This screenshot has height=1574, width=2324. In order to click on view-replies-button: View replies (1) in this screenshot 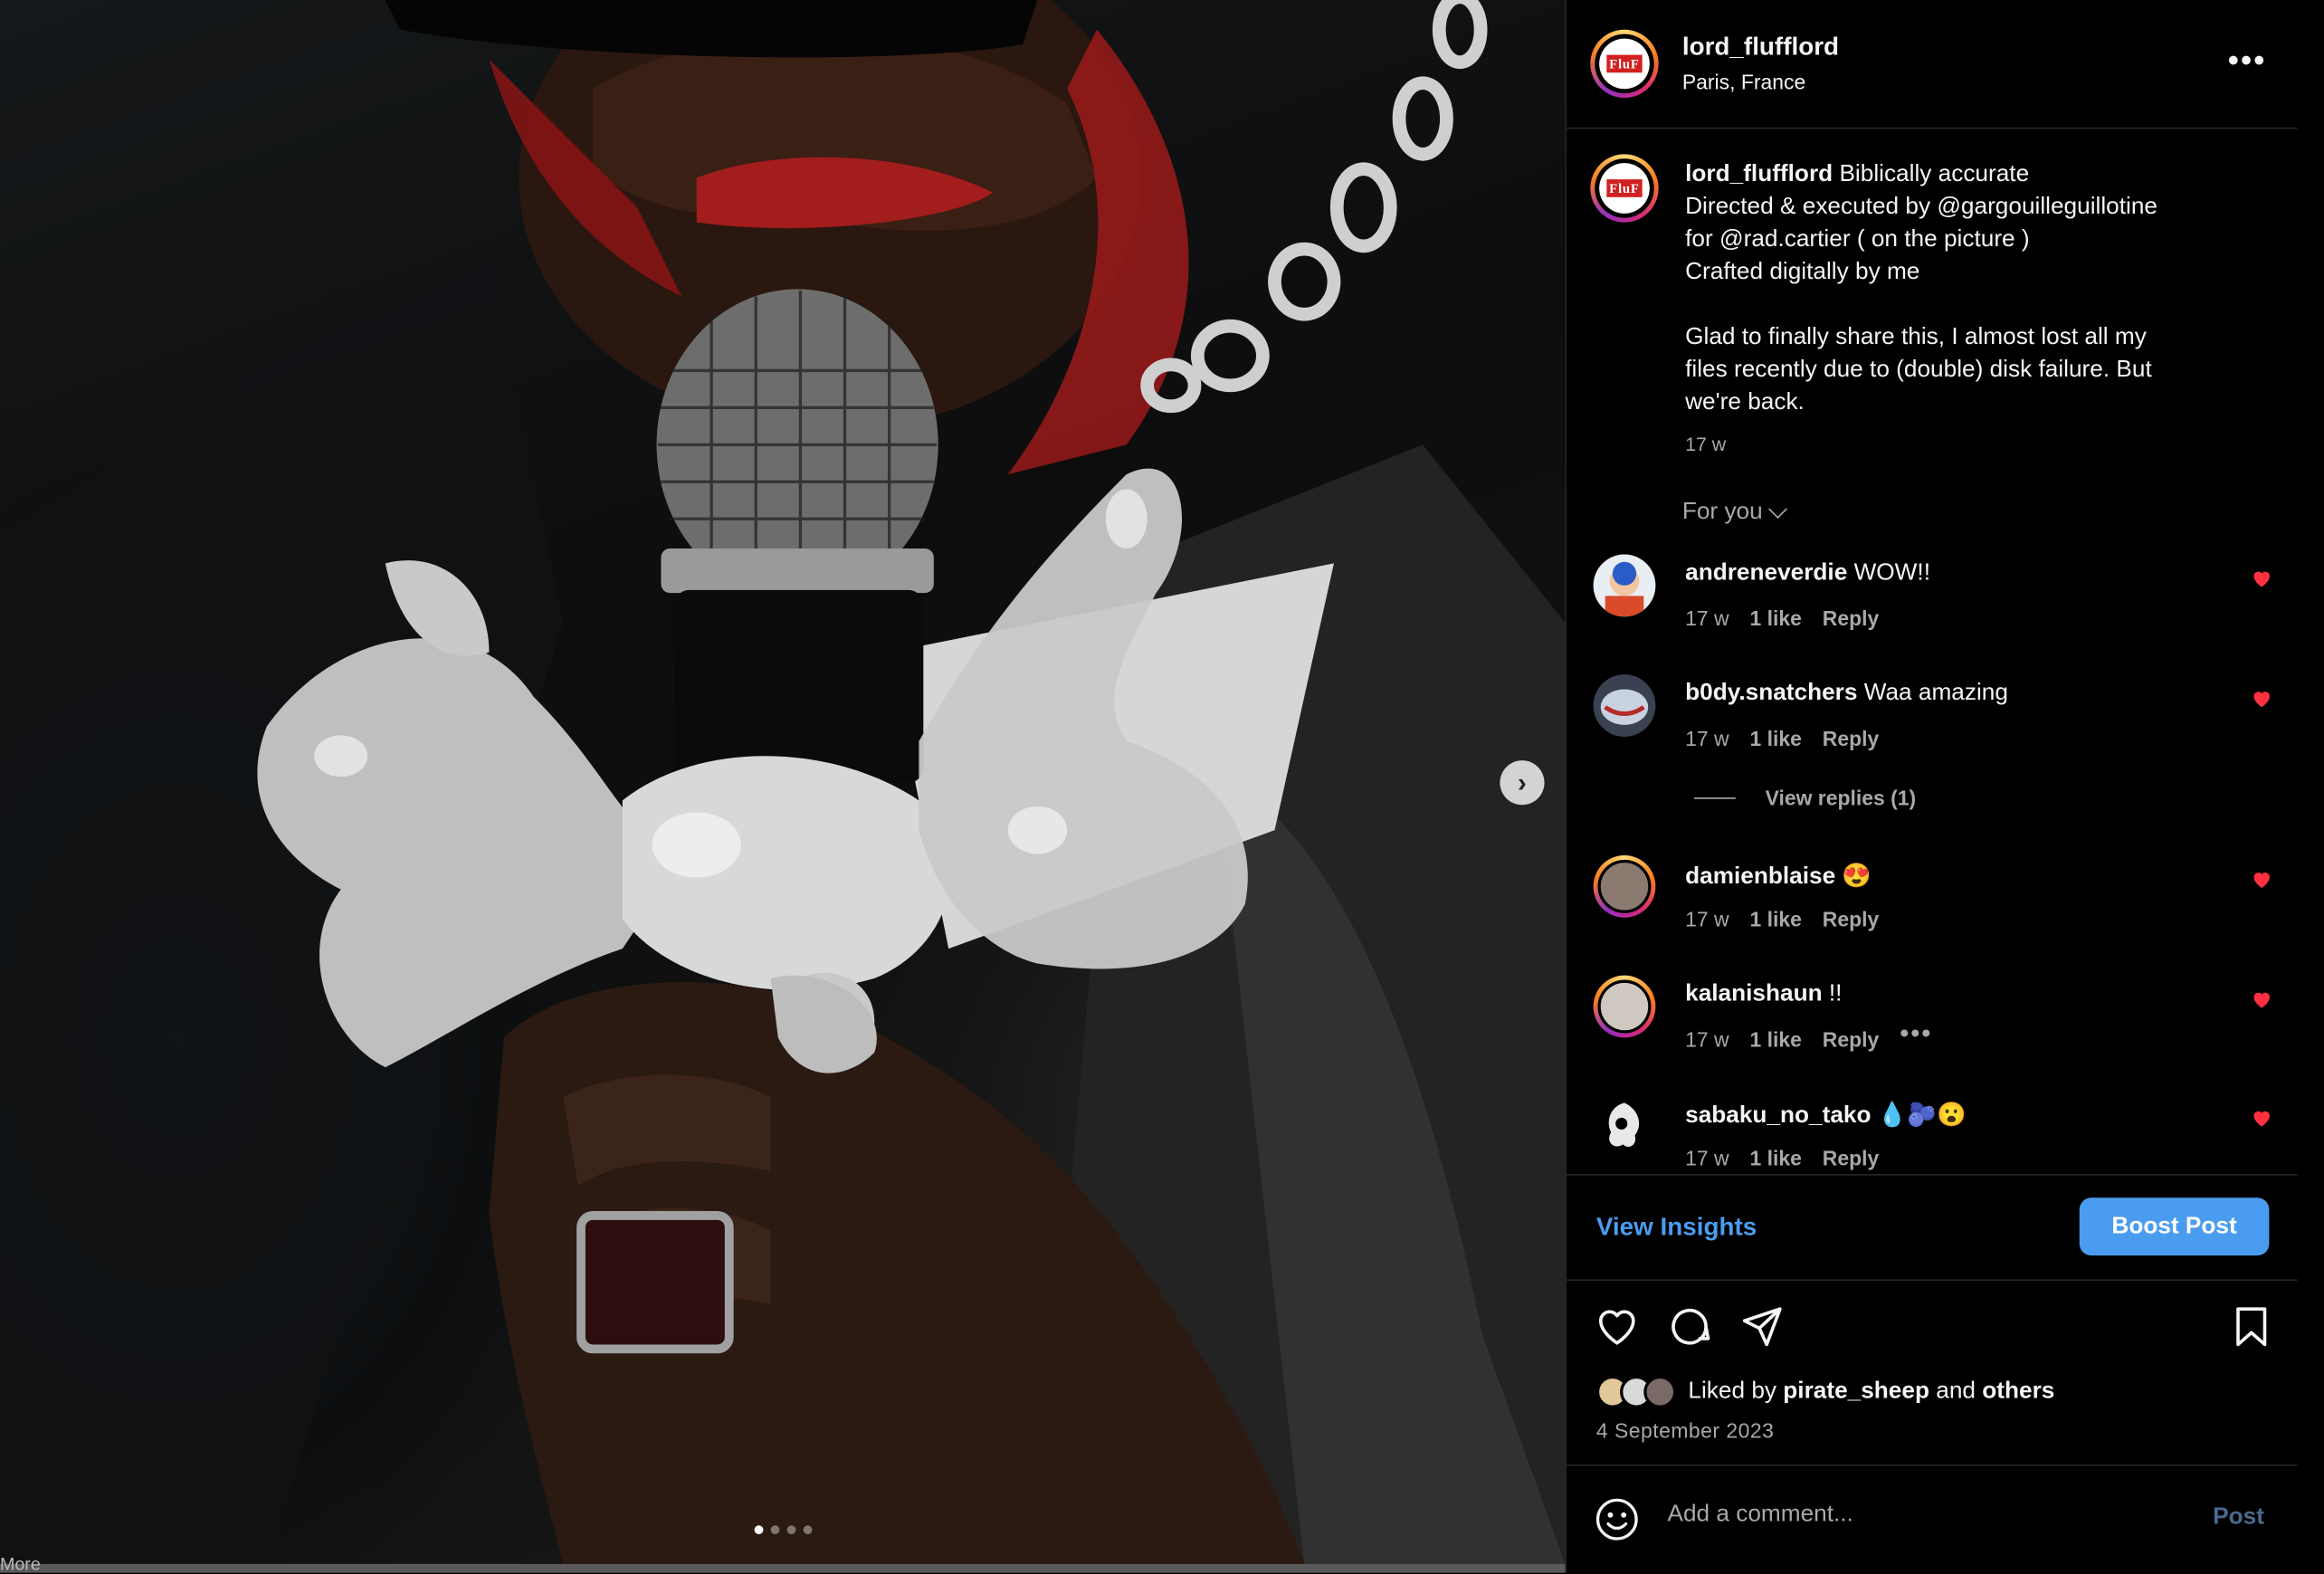, I will do `click(1805, 798)`.